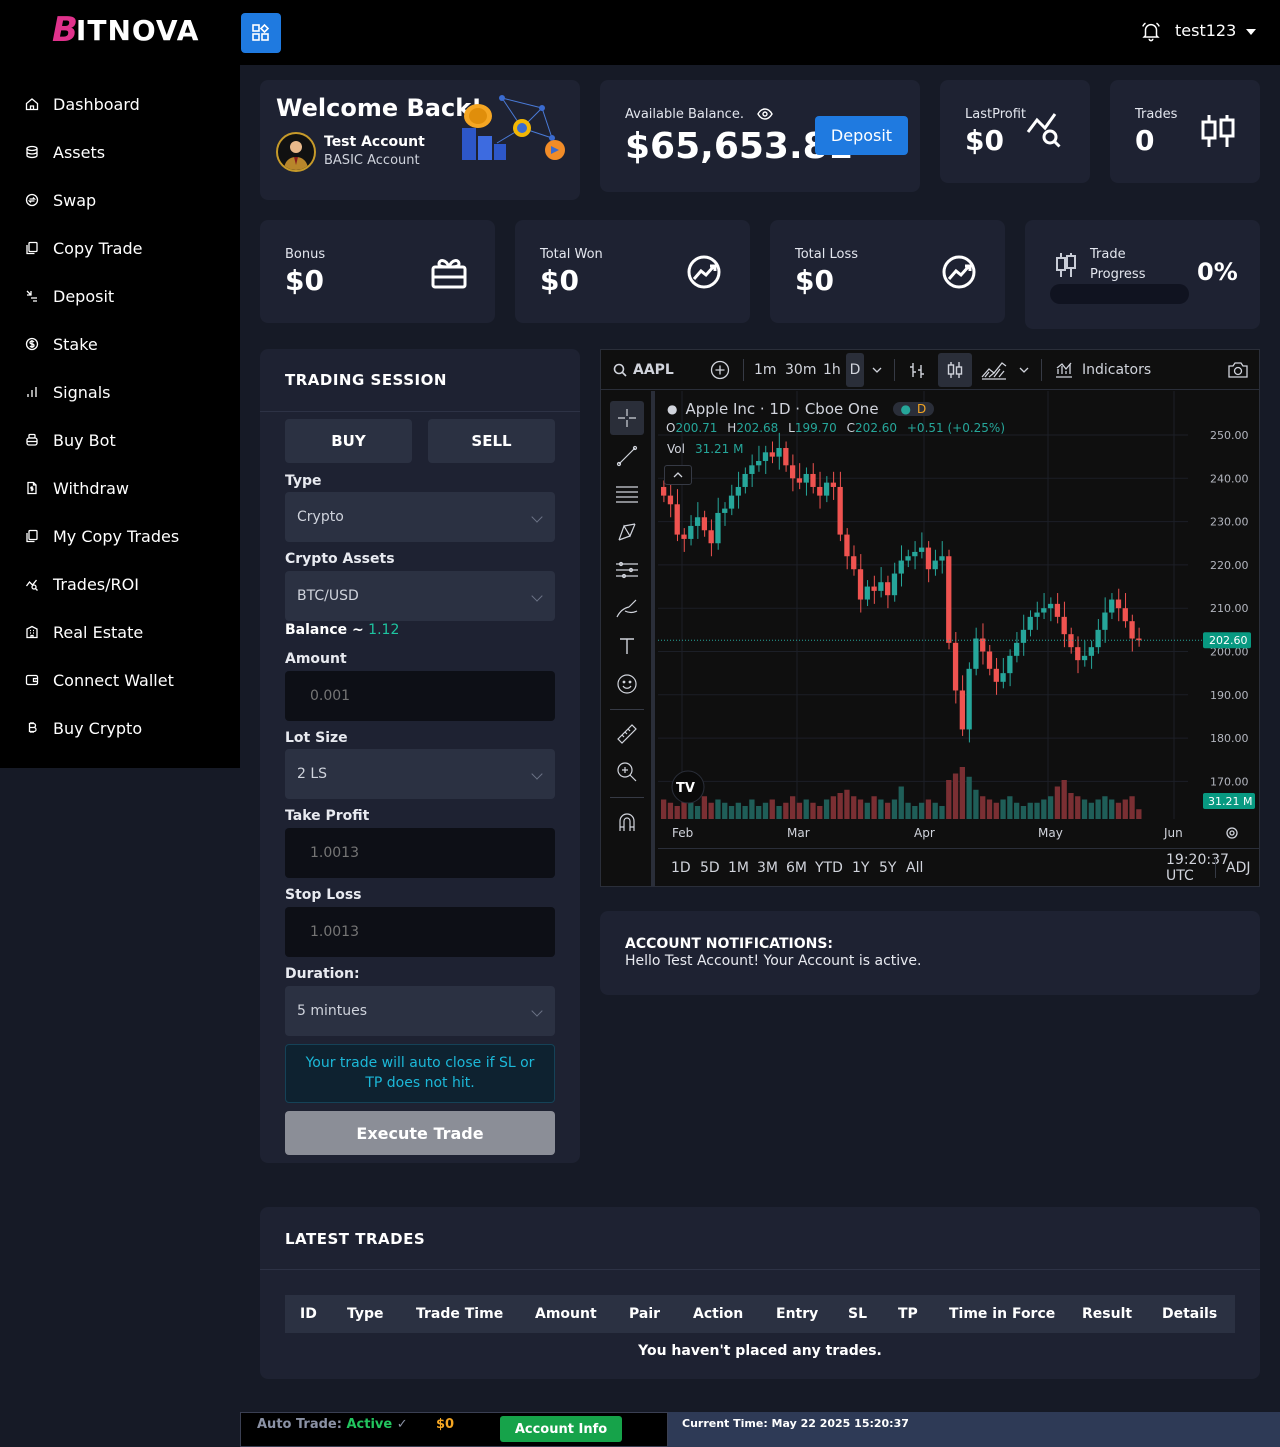  Describe the element at coordinates (1102, 370) in the screenshot. I see `indicators-button: Indicators` at that location.